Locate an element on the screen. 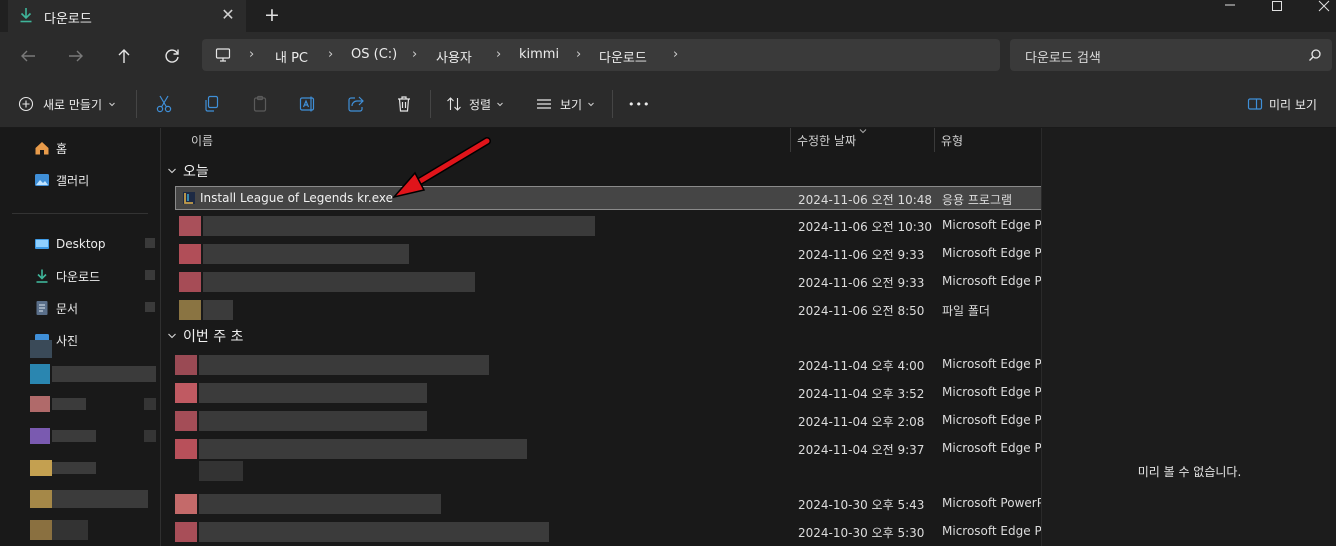 The width and height of the screenshot is (1336, 546). window-close-icon is located at coordinates (1318, 7).